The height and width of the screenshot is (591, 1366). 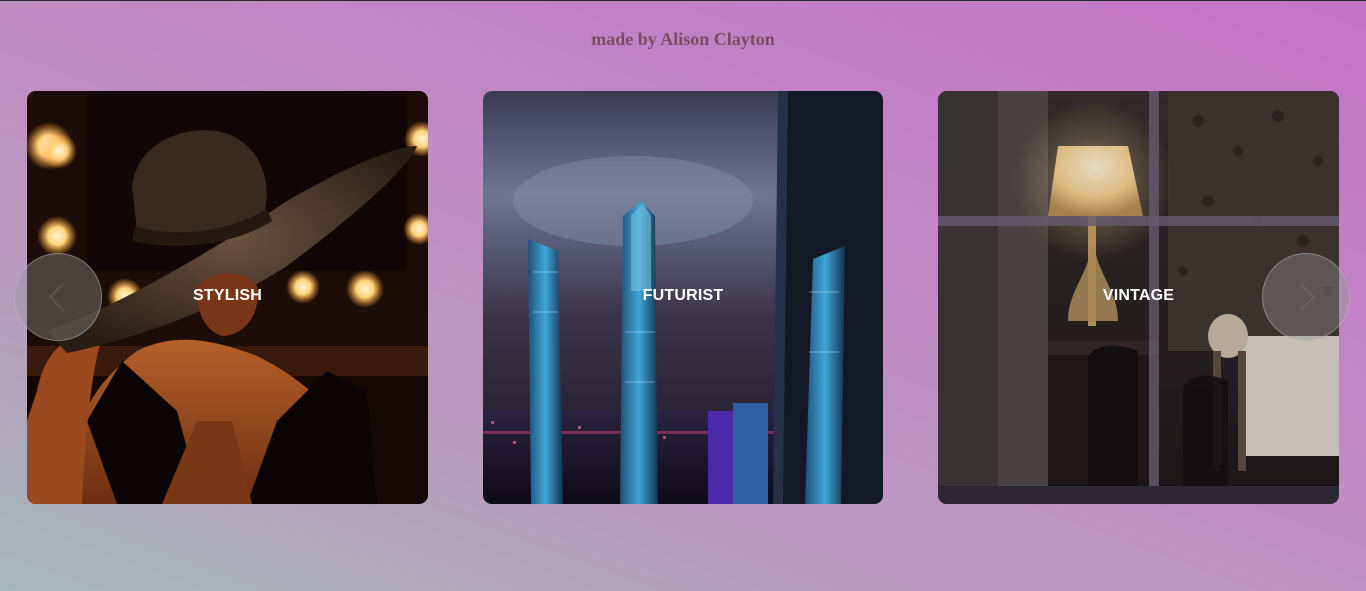 I want to click on chevron-right-icon, so click(x=1307, y=297).